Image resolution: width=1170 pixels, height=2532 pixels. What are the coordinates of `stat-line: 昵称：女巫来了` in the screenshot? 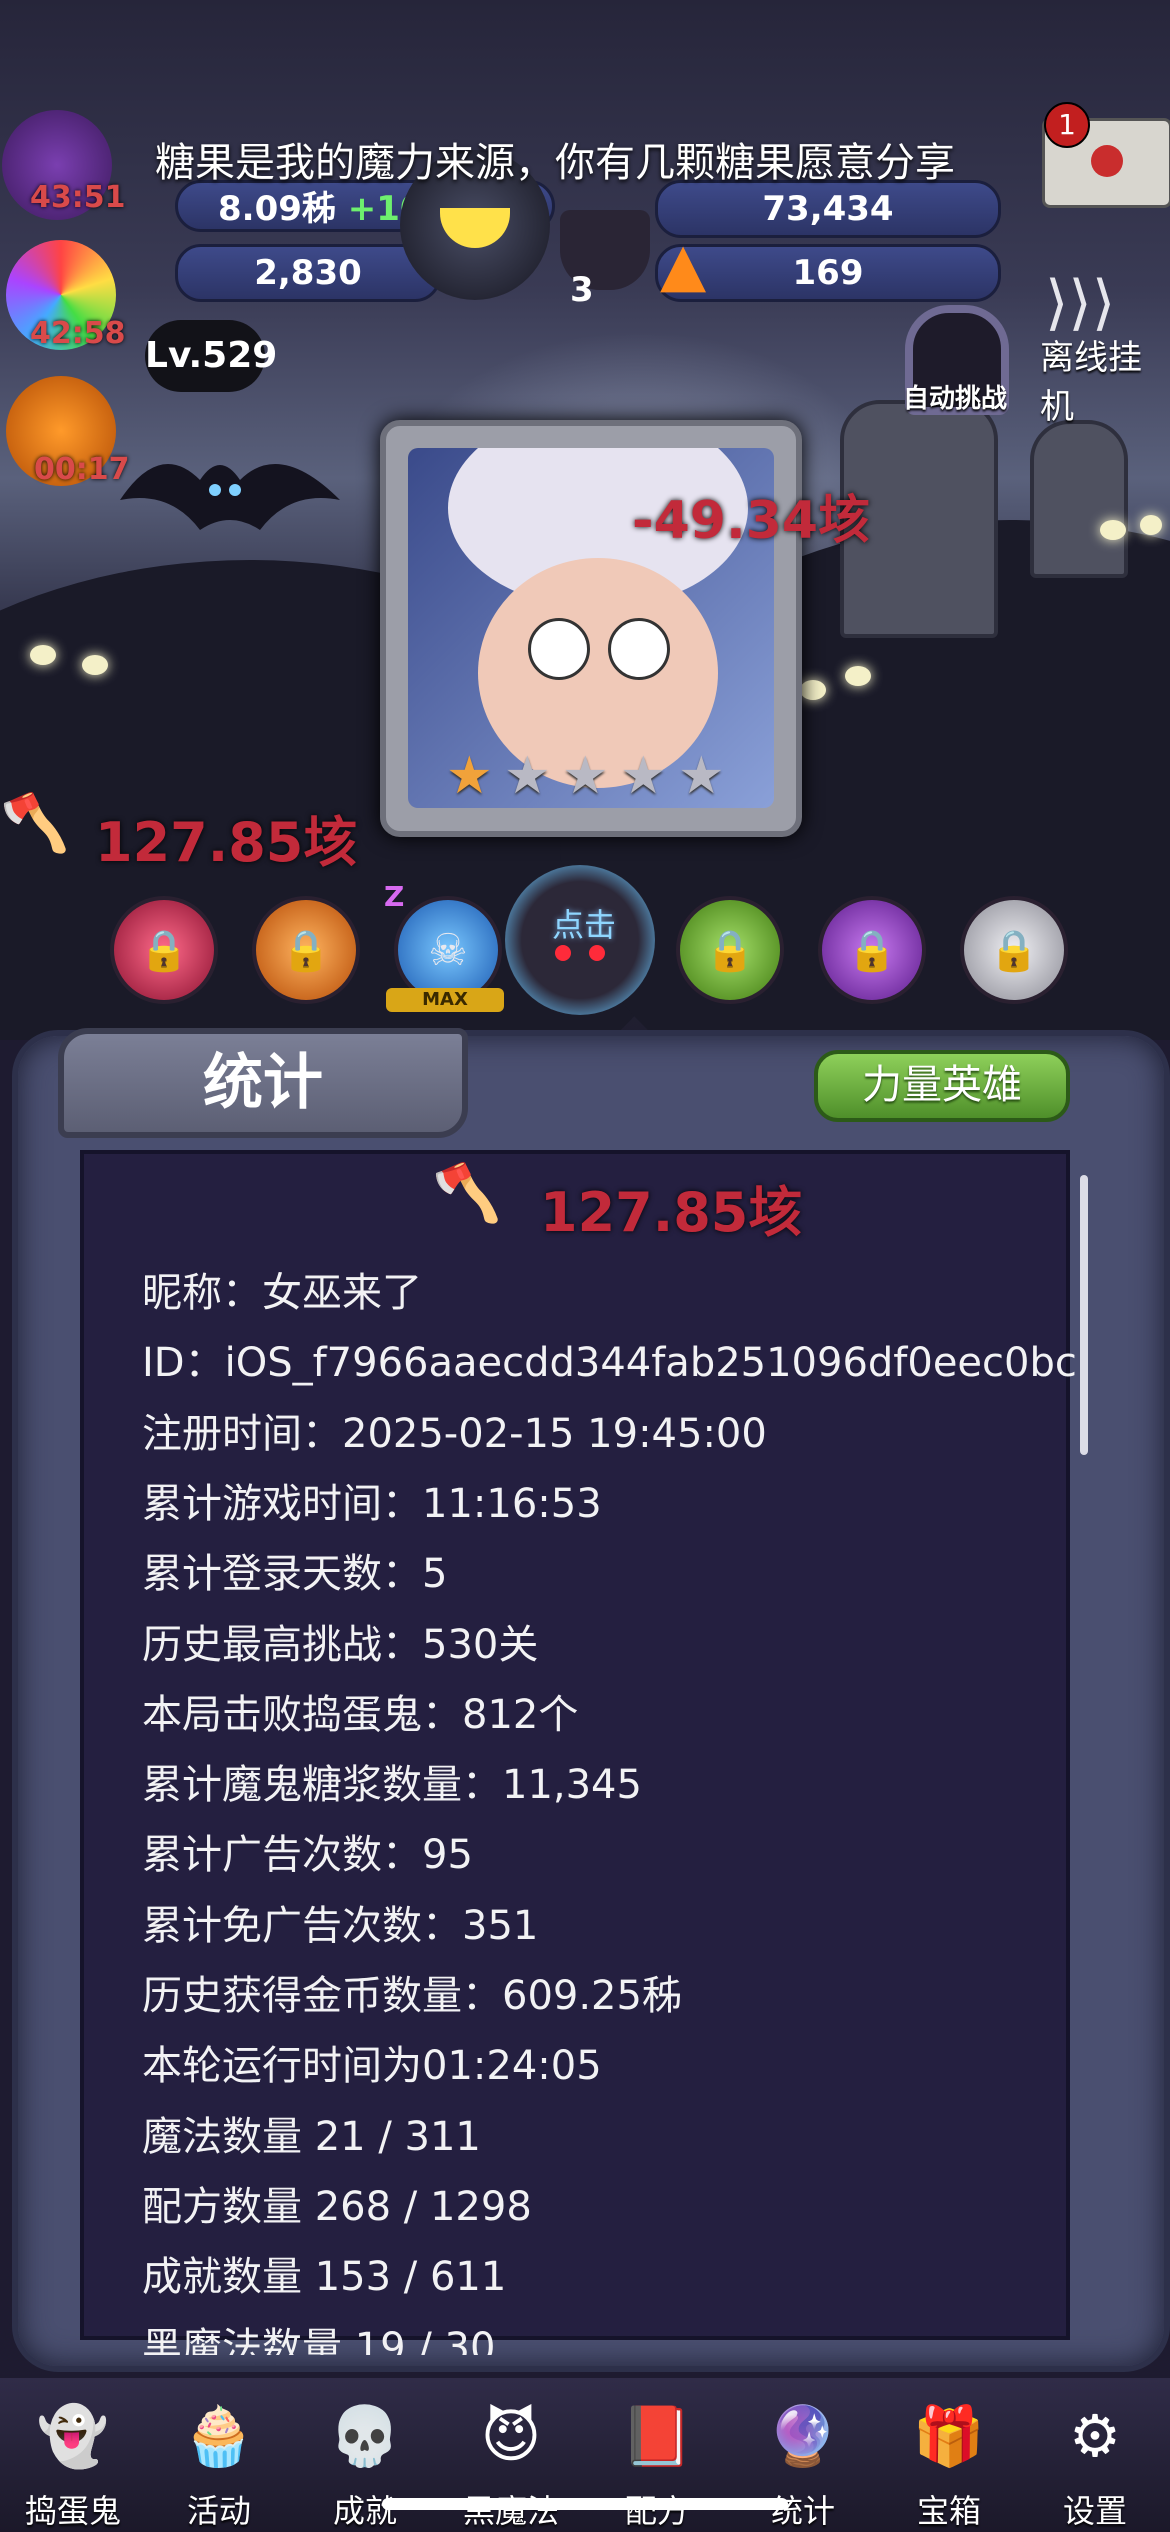 It's located at (282, 1293).